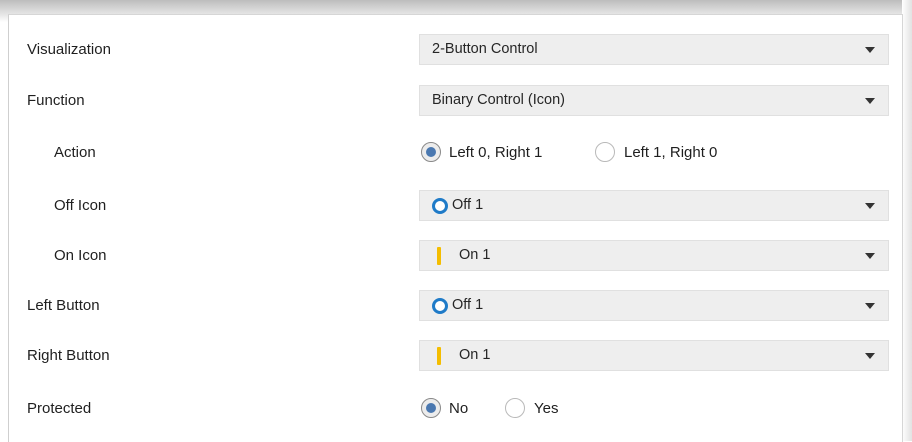  I want to click on row-right-button: Right Button On 1, so click(455, 356).